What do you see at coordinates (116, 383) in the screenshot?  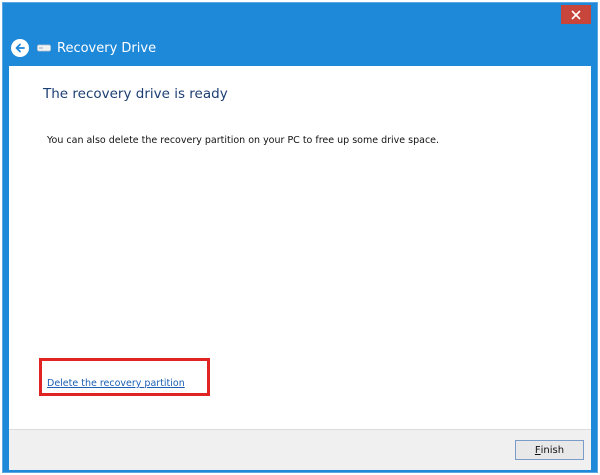 I see `delete-recovery-partition-link: Delete the recovery partition` at bounding box center [116, 383].